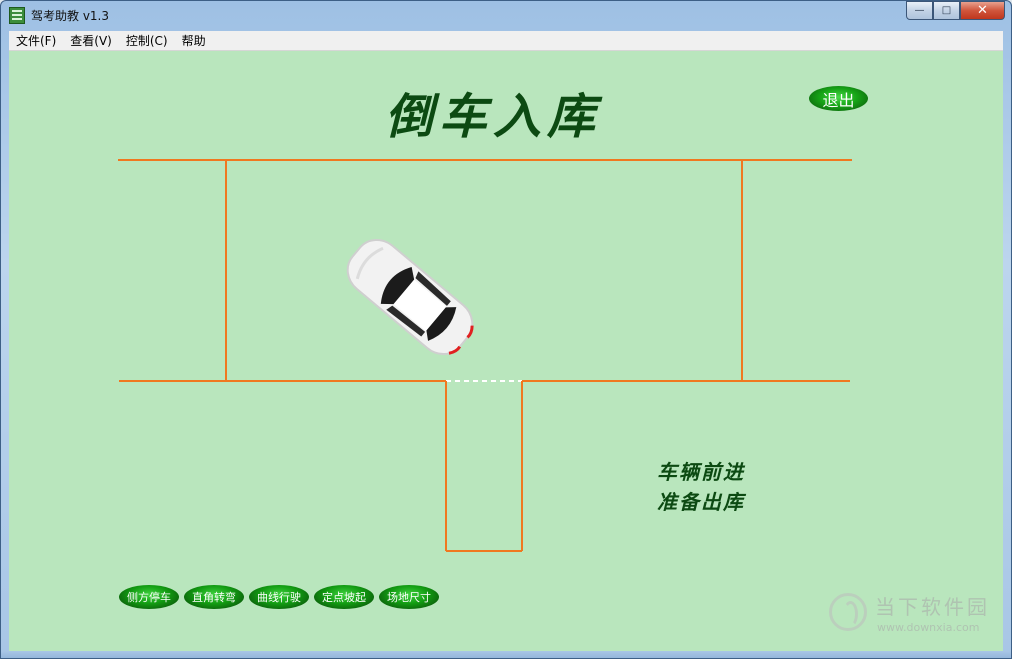  I want to click on side-parking-button: 侧方停车, so click(149, 597).